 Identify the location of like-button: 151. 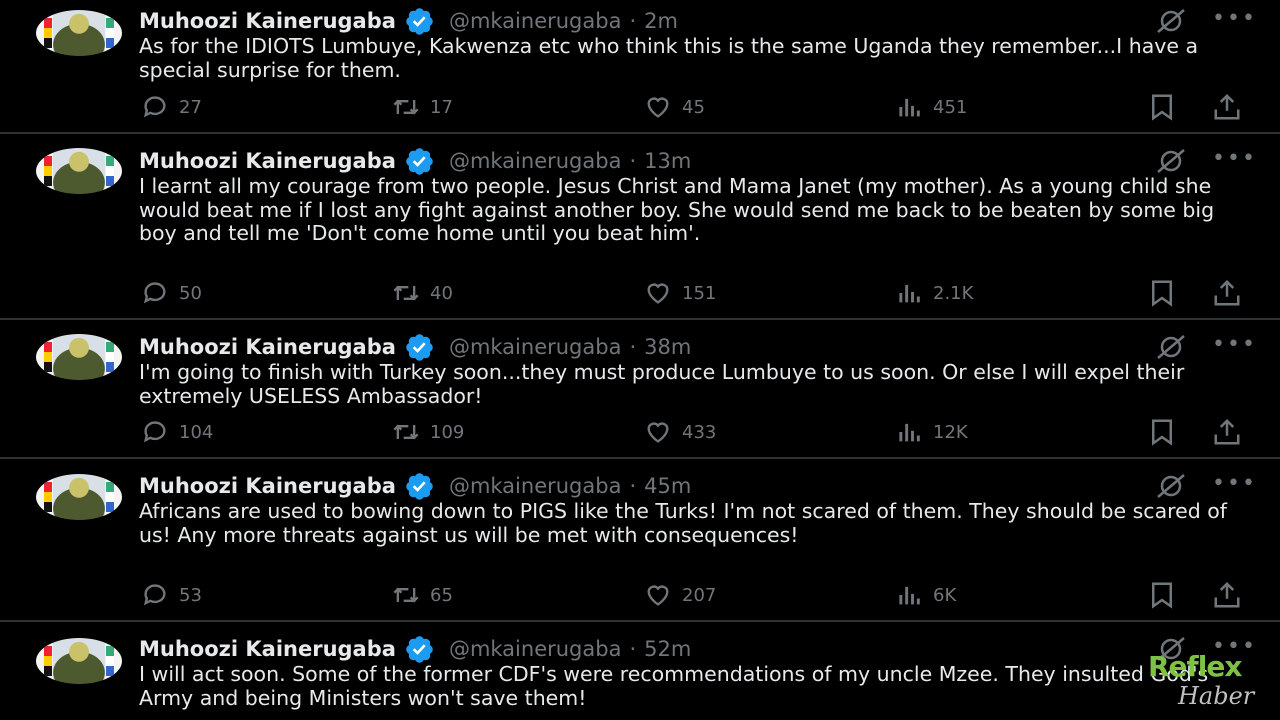
(680, 293).